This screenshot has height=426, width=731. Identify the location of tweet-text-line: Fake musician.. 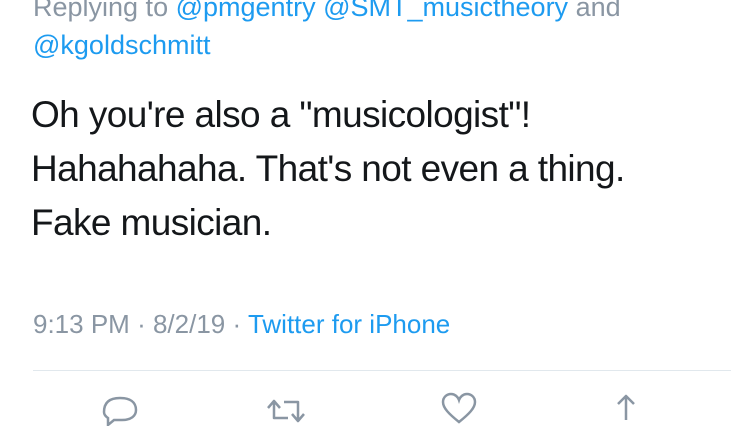
(151, 222).